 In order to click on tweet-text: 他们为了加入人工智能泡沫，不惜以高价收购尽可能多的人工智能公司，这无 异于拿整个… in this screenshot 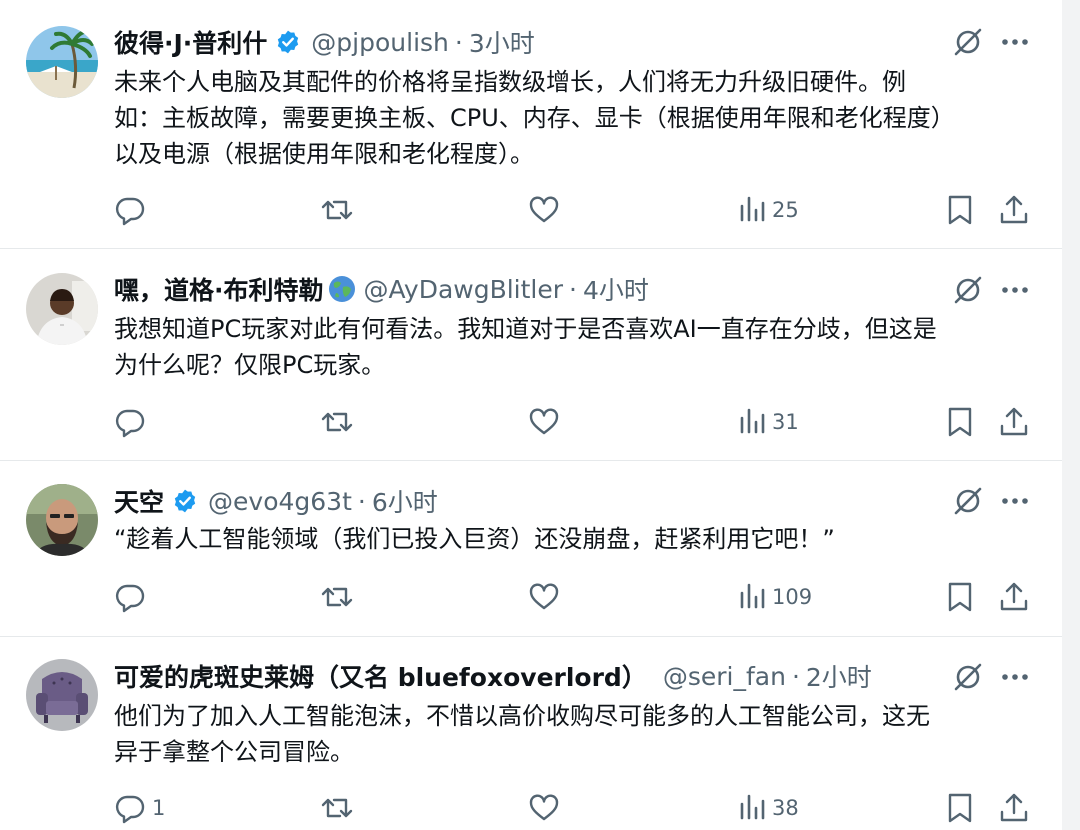, I will do `click(574, 734)`.